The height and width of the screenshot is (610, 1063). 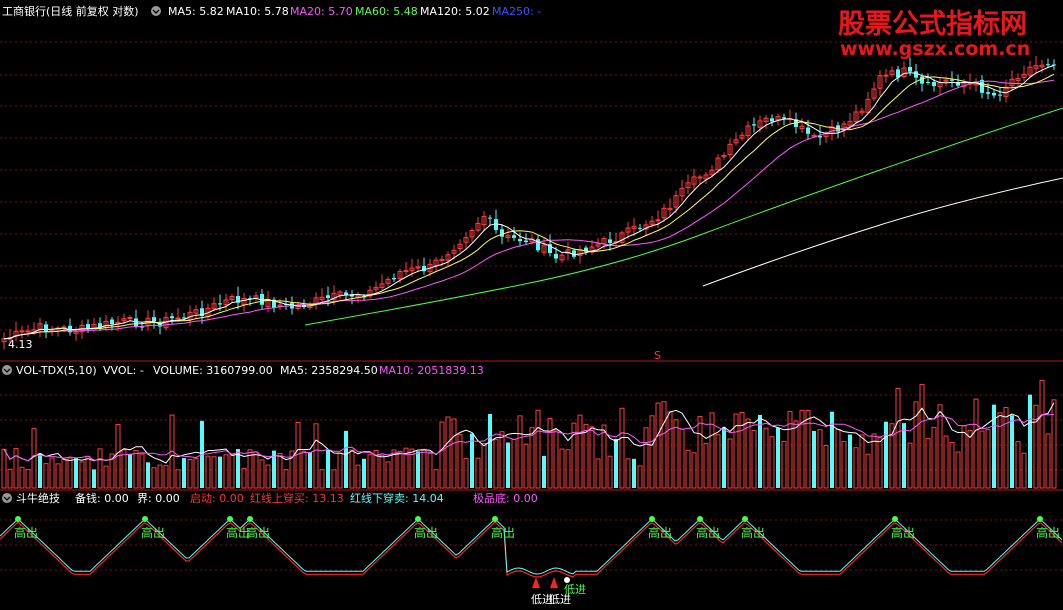 I want to click on s-marker: S, so click(x=657, y=355).